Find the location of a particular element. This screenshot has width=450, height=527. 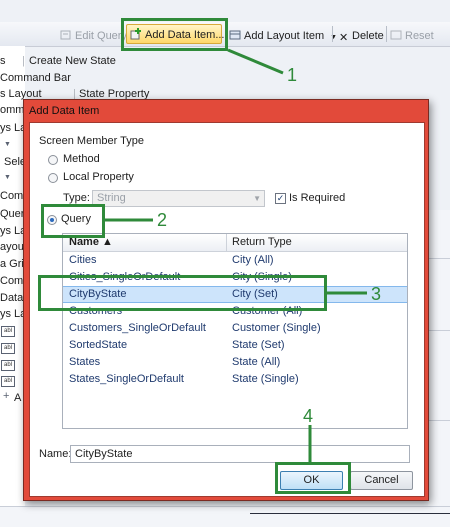

annotation-number-2: 2 is located at coordinates (162, 220).